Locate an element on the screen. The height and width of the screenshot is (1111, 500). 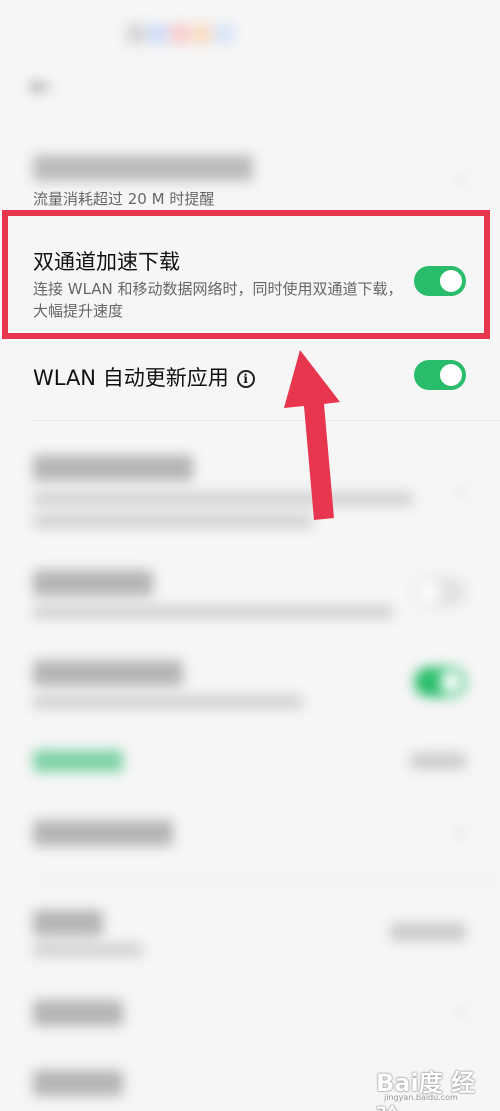
watermark: Bai度 经验 jingyan.baidu.com is located at coordinates (431, 1087).